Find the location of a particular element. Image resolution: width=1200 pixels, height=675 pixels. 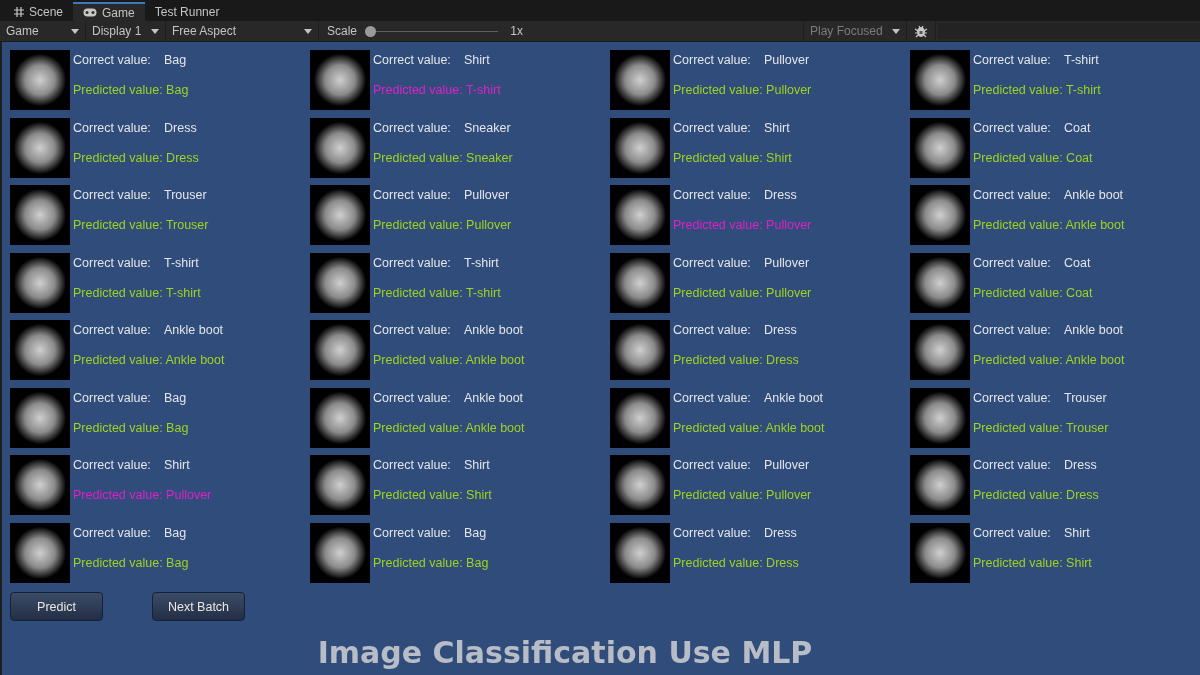

action-button: Predict is located at coordinates (56, 606).